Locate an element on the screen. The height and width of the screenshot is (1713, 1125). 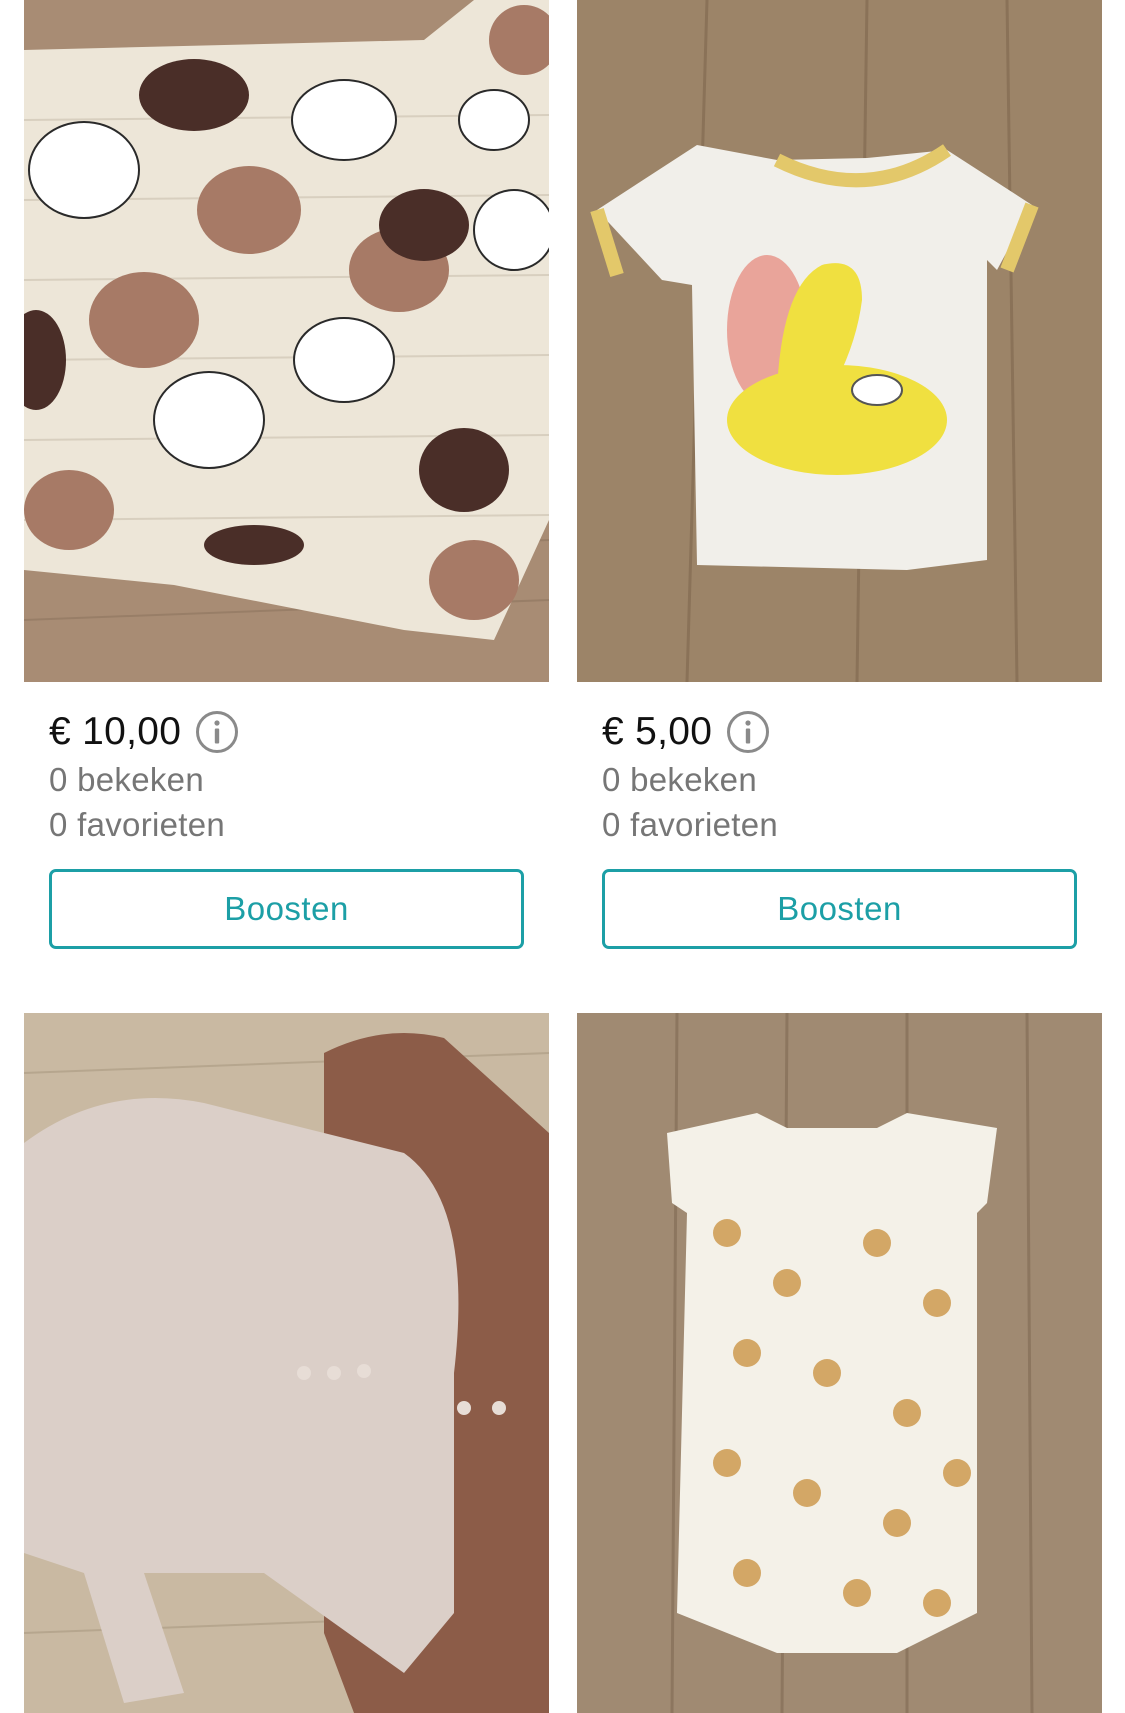
listing-price: € 5,00 is located at coordinates (657, 731).